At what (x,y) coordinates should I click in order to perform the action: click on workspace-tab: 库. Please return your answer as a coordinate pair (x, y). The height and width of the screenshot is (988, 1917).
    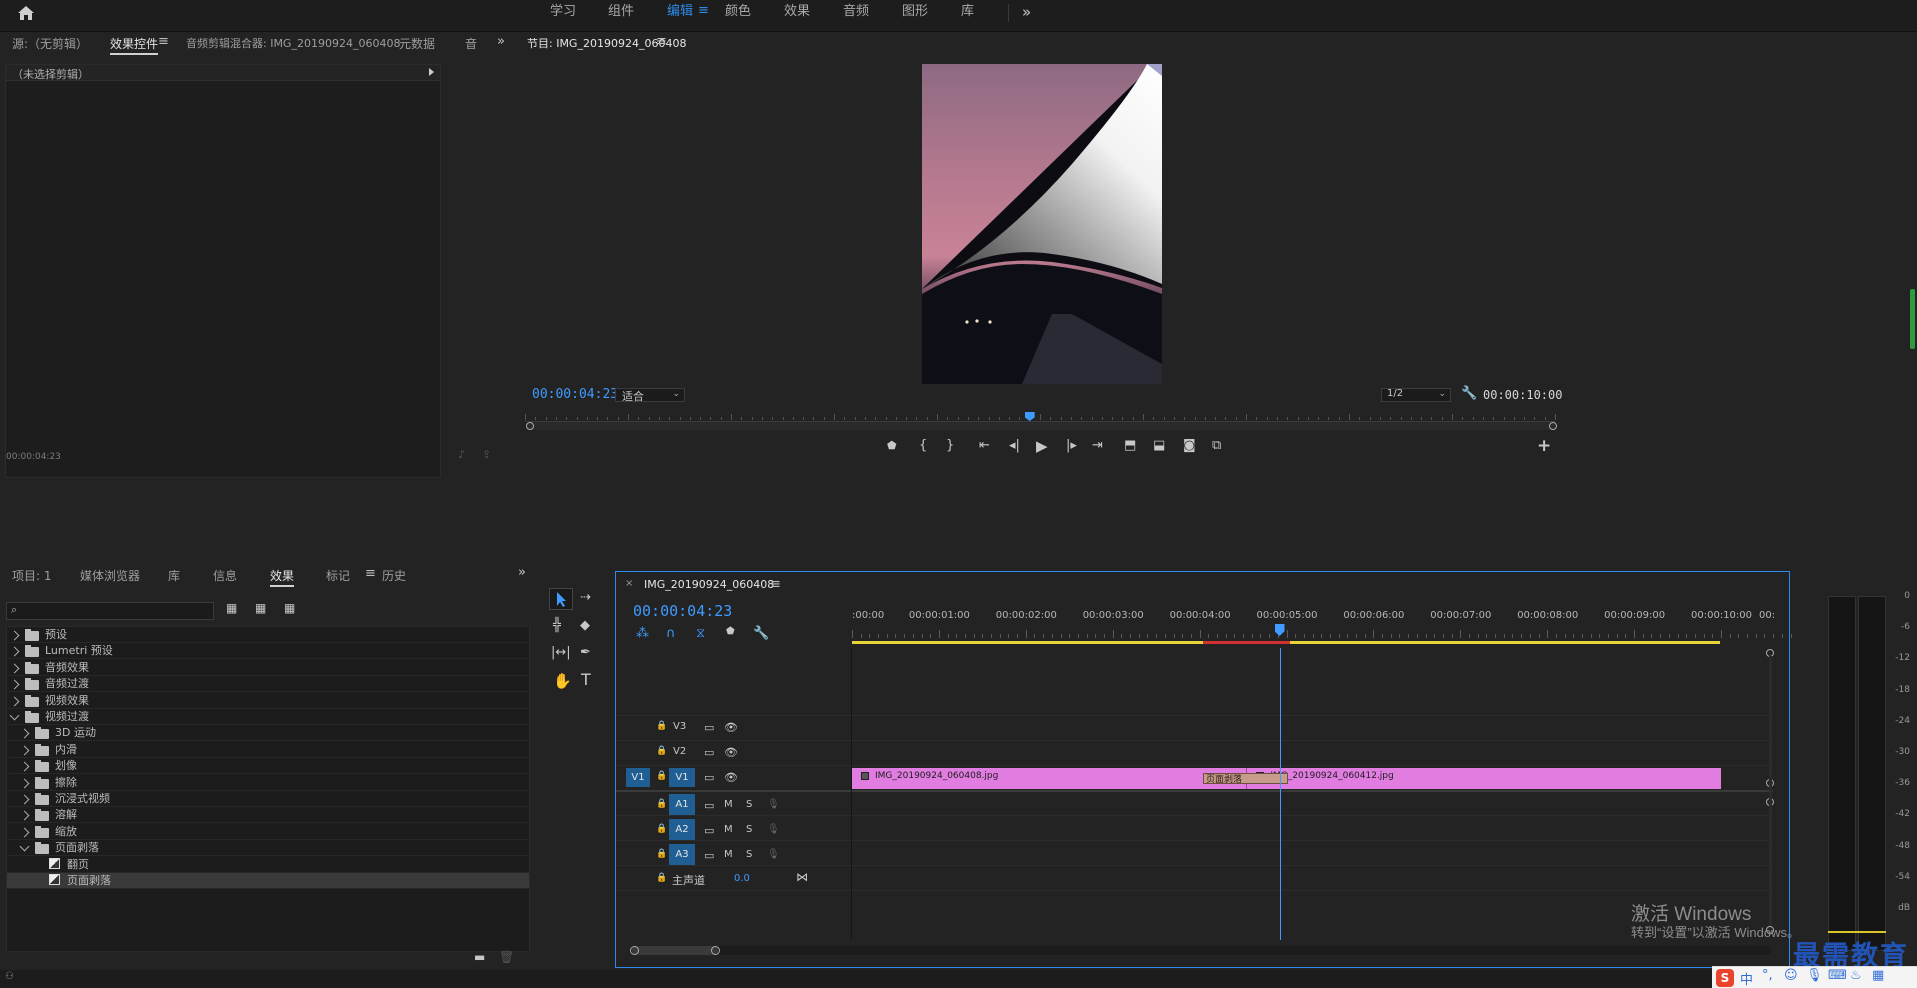
    Looking at the image, I should click on (967, 13).